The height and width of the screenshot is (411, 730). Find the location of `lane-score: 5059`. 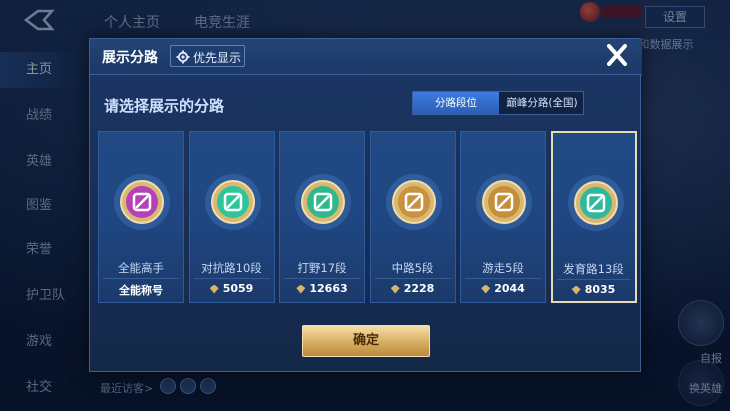

lane-score: 5059 is located at coordinates (232, 288).